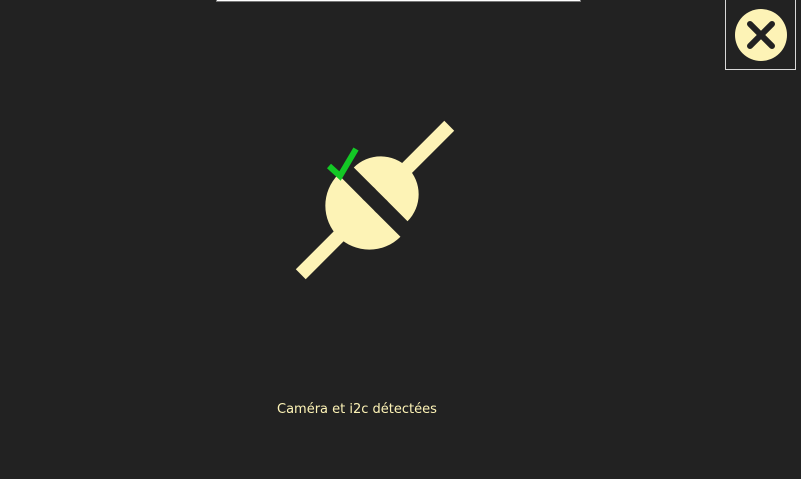 The width and height of the screenshot is (801, 479). I want to click on check-icon, so click(342, 164).